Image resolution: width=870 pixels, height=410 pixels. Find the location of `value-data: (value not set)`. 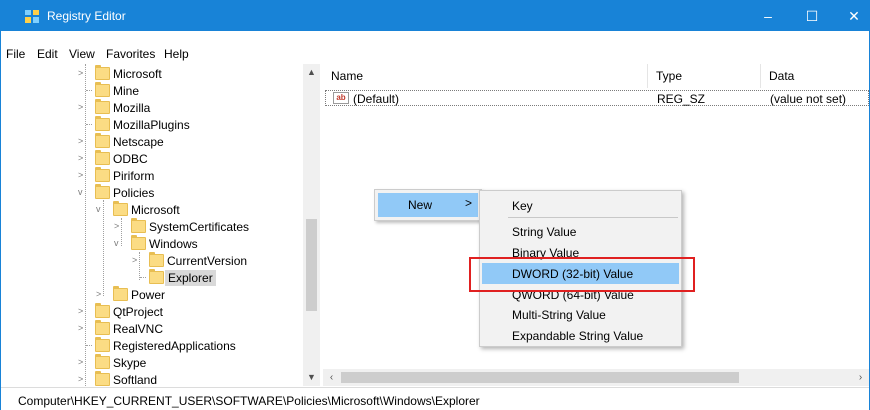

value-data: (value not set) is located at coordinates (808, 99).